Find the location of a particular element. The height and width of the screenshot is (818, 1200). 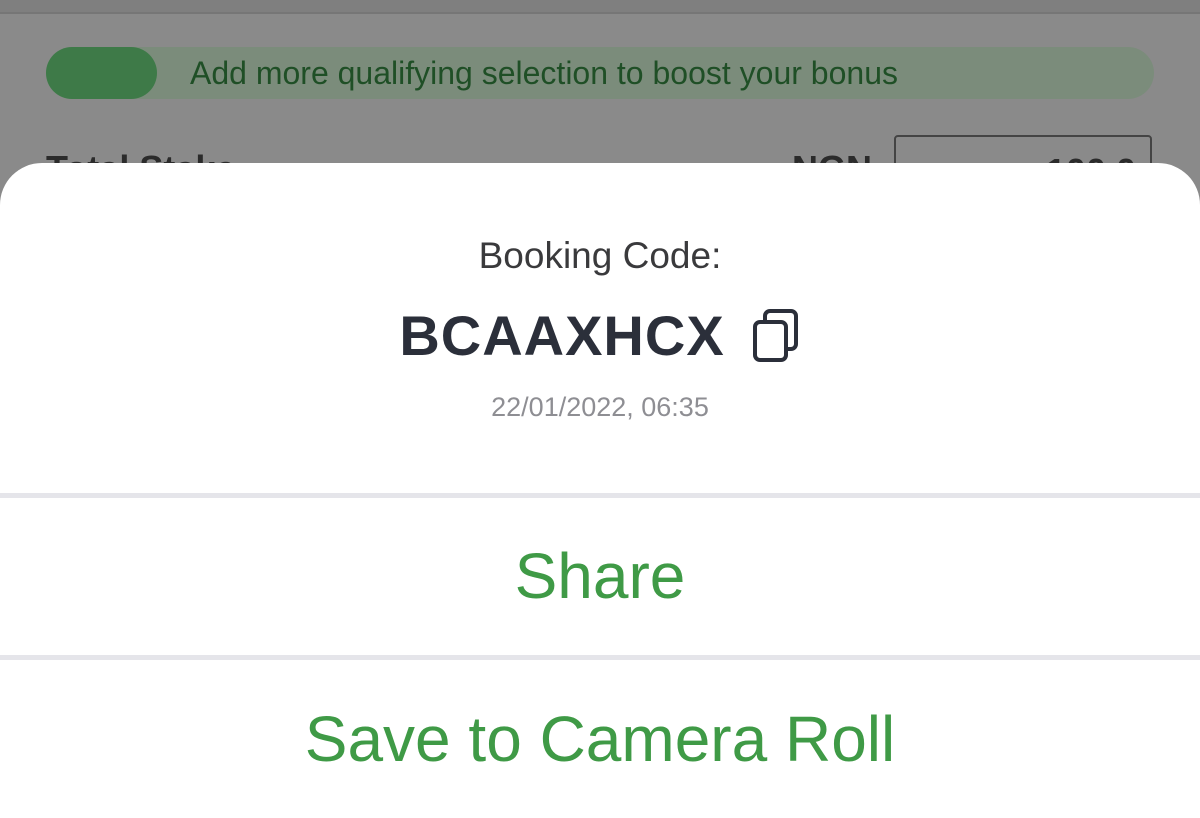

copy-icon is located at coordinates (776, 336).